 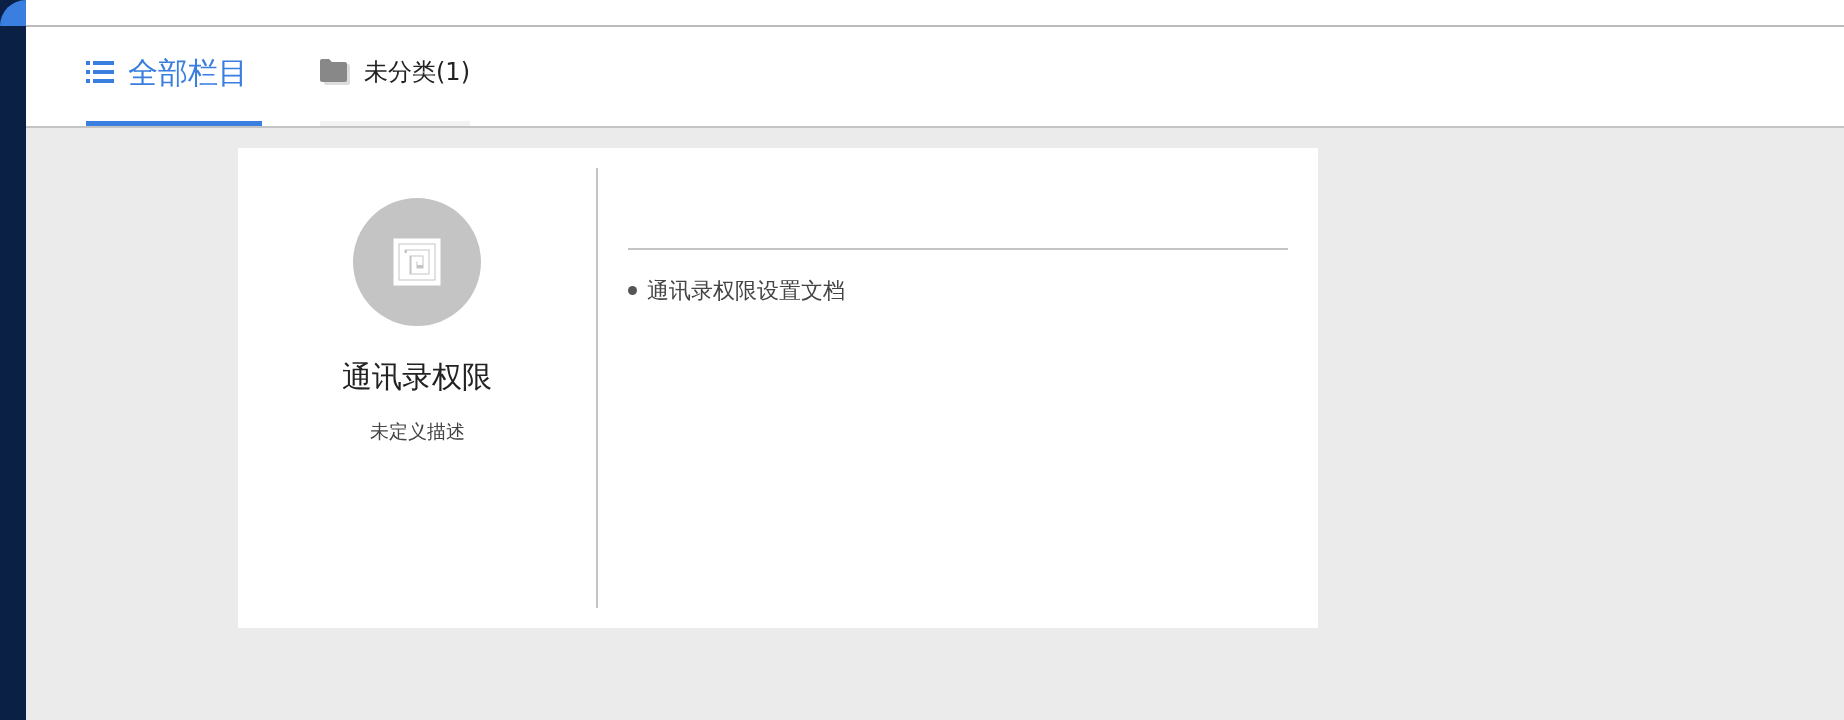 What do you see at coordinates (632, 290) in the screenshot?
I see `bullet-icon` at bounding box center [632, 290].